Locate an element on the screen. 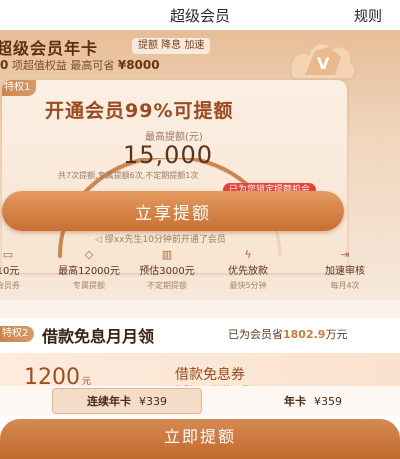 The width and height of the screenshot is (400, 459). rules-link: 规则 is located at coordinates (368, 16).